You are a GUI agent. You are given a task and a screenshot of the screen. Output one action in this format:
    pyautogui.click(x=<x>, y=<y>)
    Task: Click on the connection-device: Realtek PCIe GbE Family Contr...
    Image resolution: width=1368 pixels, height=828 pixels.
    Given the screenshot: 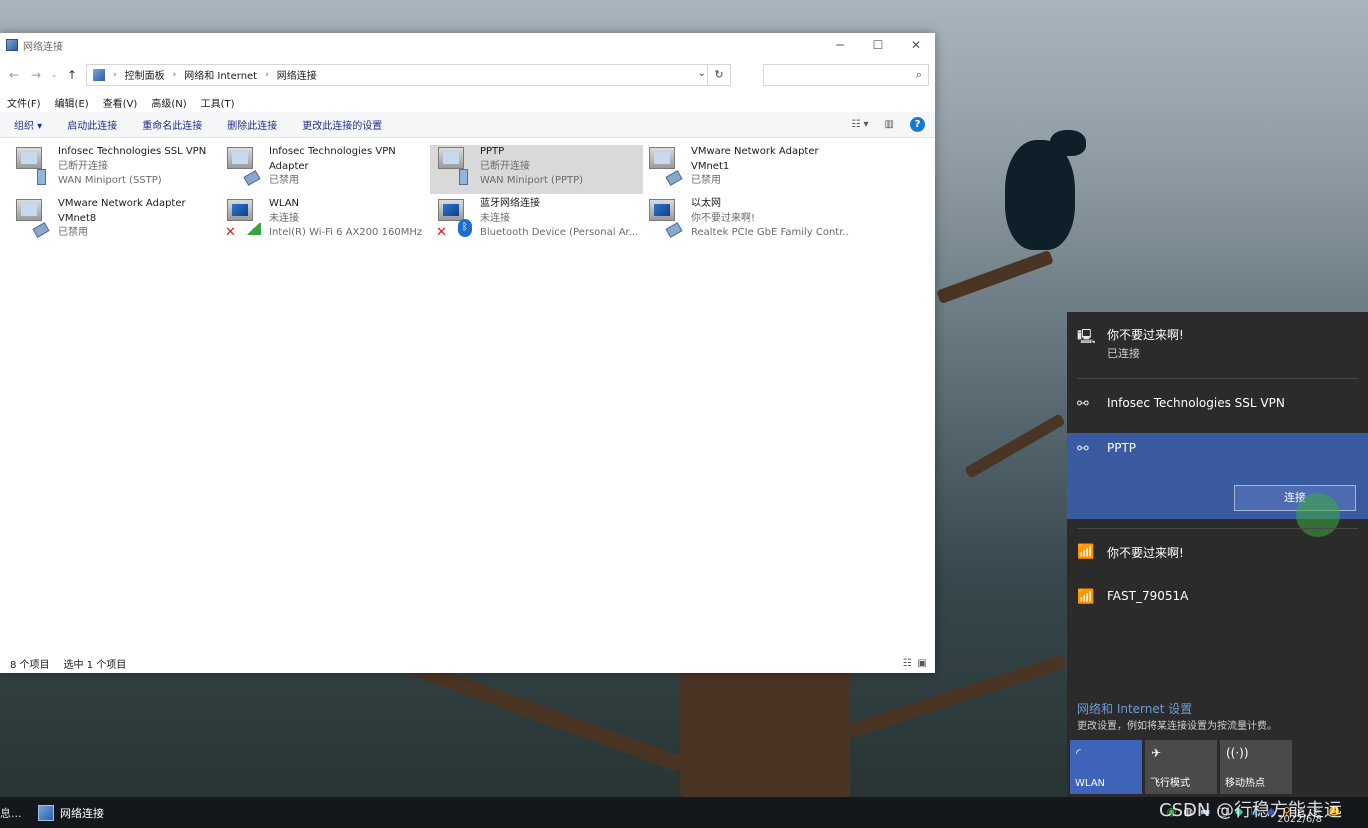 What is the action you would take?
    pyautogui.click(x=770, y=232)
    